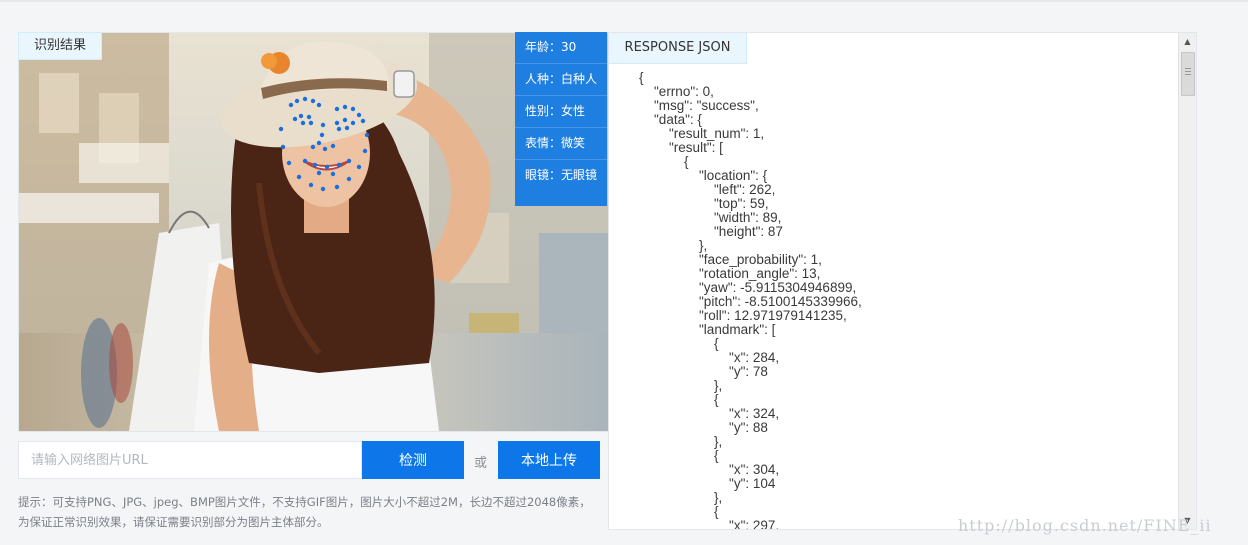 The image size is (1248, 545). I want to click on response-json-tab: RESPONSE JSON, so click(678, 48).